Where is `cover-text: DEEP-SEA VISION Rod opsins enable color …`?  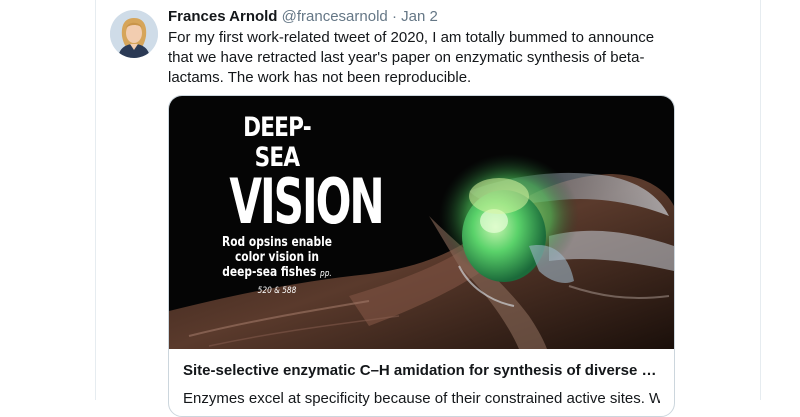 cover-text: DEEP-SEA VISION Rod opsins enable color … is located at coordinates (296, 205).